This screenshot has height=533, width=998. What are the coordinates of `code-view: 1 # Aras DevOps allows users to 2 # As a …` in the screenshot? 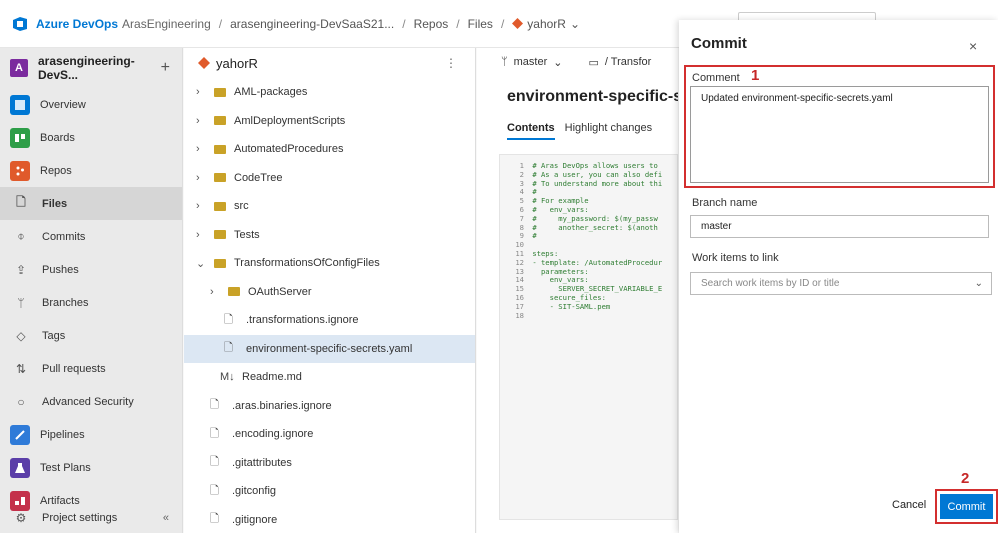 It's located at (588, 337).